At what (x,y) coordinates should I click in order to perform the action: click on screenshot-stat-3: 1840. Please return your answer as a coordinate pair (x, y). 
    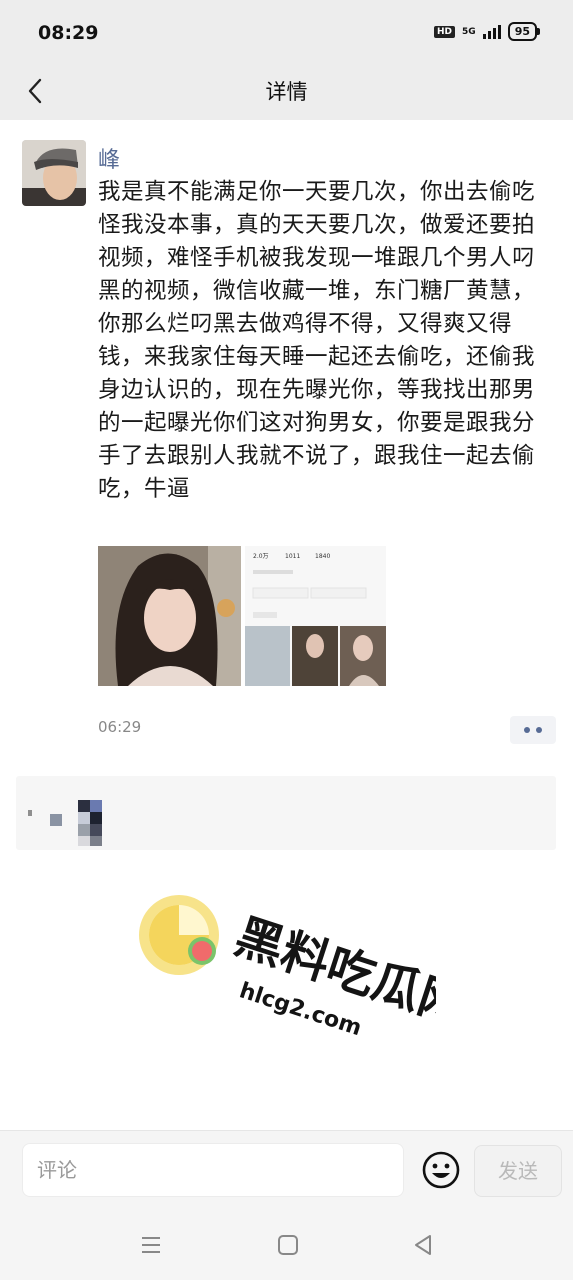
    Looking at the image, I should click on (322, 556).